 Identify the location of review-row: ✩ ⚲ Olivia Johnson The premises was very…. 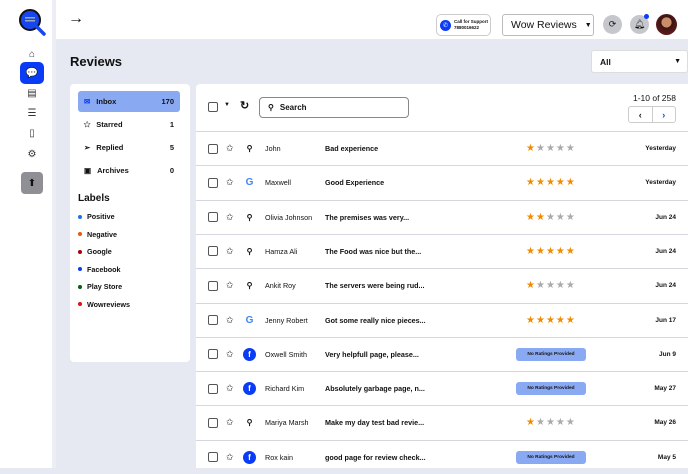
(442, 216).